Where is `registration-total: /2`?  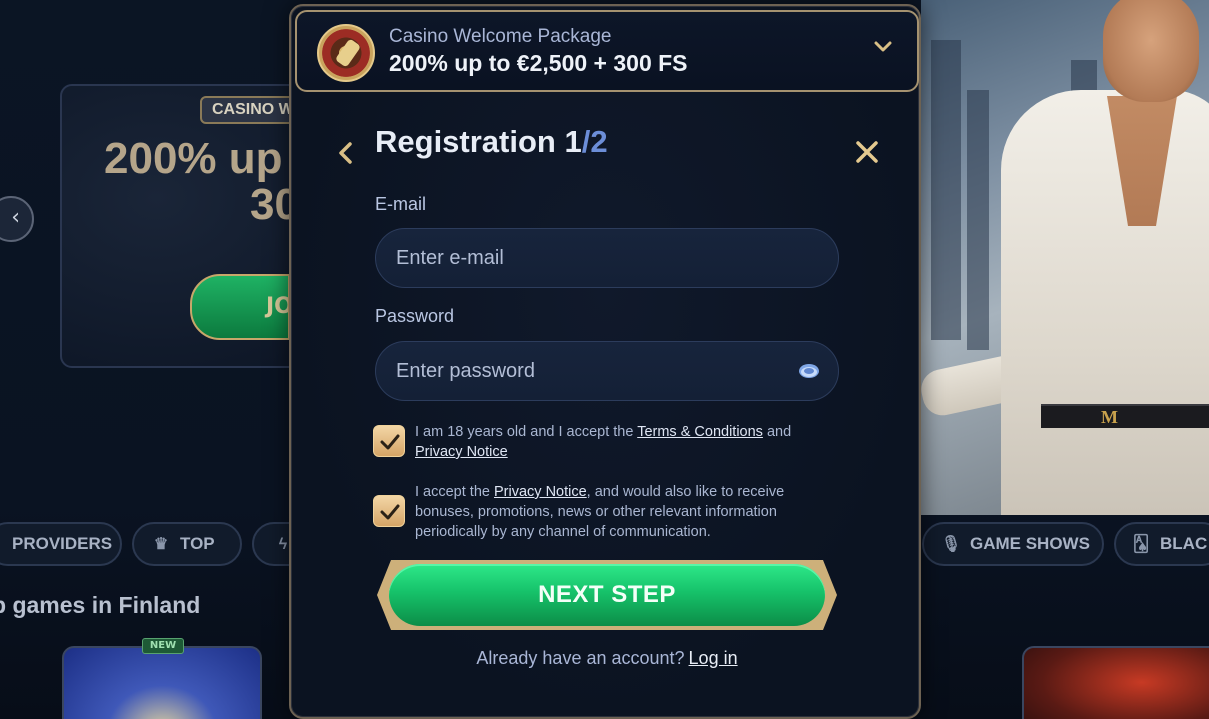
registration-total: /2 is located at coordinates (594, 141).